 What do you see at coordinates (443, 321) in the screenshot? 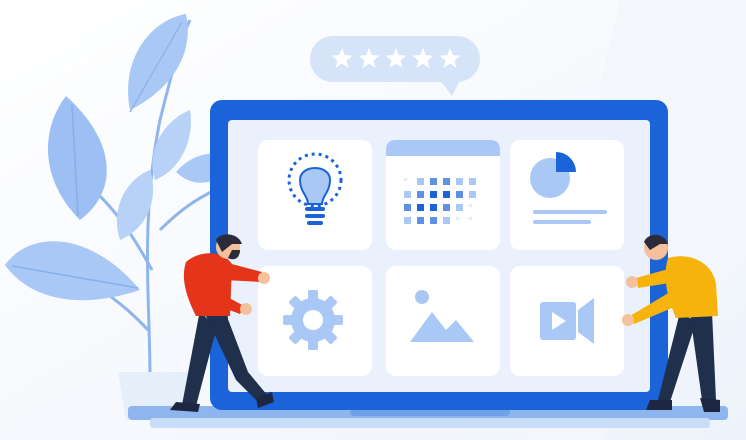
I see `tile-image` at bounding box center [443, 321].